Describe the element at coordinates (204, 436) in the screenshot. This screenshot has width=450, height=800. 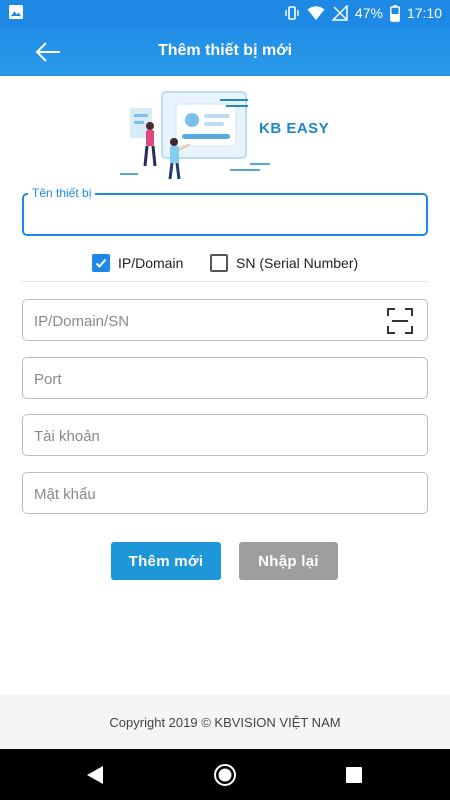
I see `account-input` at that location.